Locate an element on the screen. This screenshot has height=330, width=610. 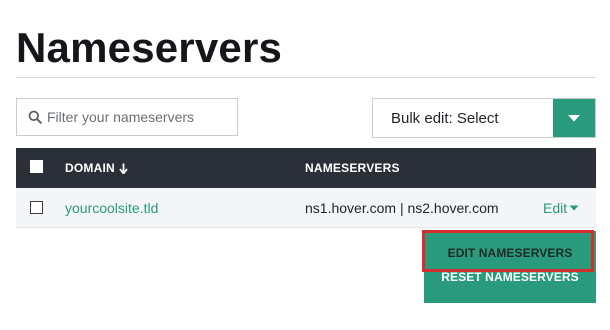
search-box is located at coordinates (127, 117).